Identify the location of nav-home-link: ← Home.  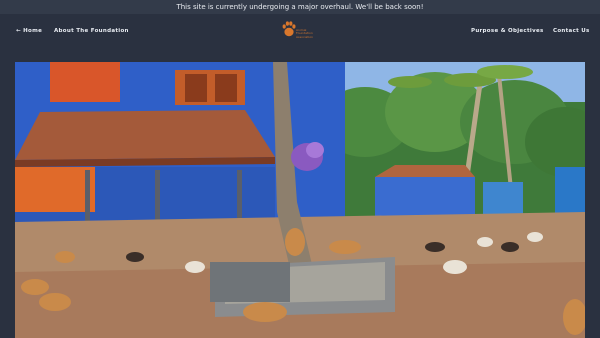
(29, 31).